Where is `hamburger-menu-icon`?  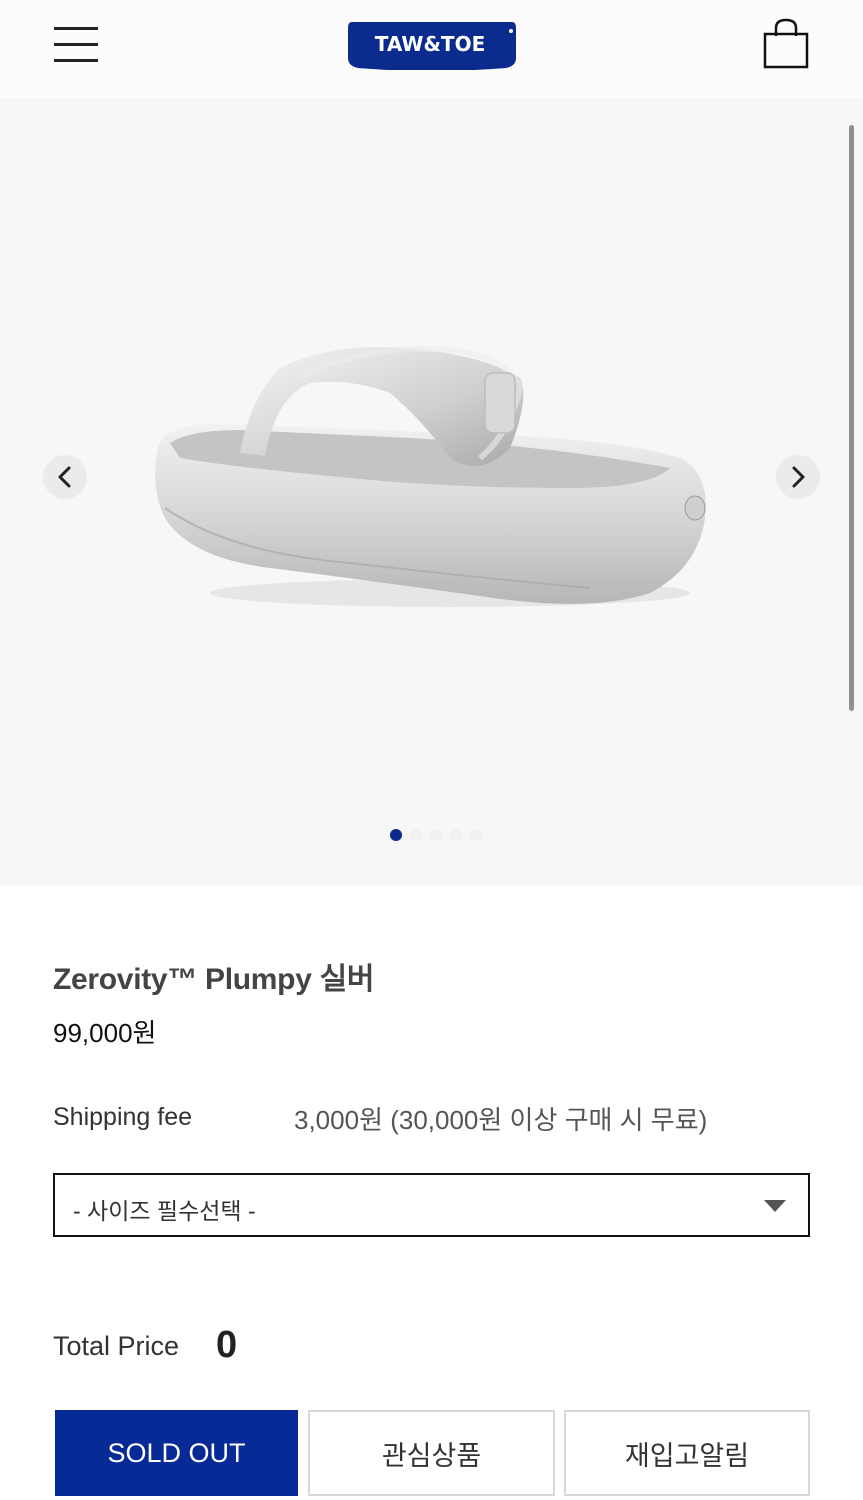
hamburger-menu-icon is located at coordinates (77, 45).